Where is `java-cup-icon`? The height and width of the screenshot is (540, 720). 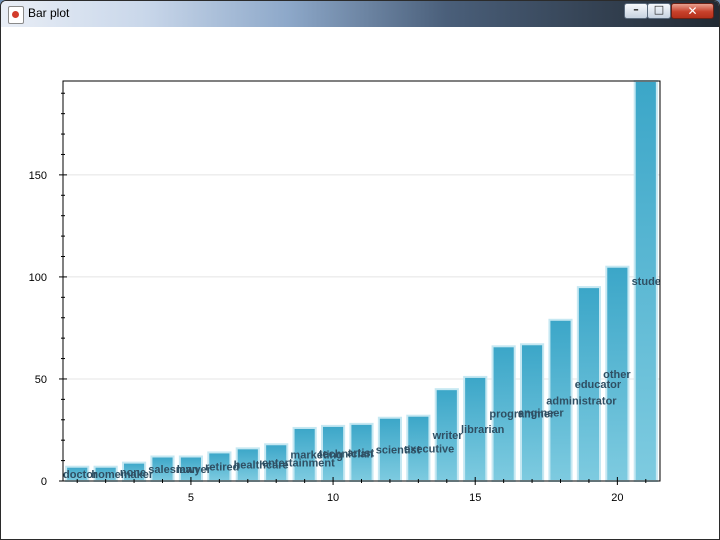
java-cup-icon is located at coordinates (16, 15).